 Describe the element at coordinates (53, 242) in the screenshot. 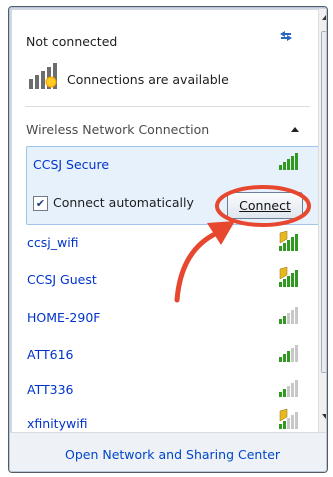

I see `network-name: ccsj_wifi` at that location.